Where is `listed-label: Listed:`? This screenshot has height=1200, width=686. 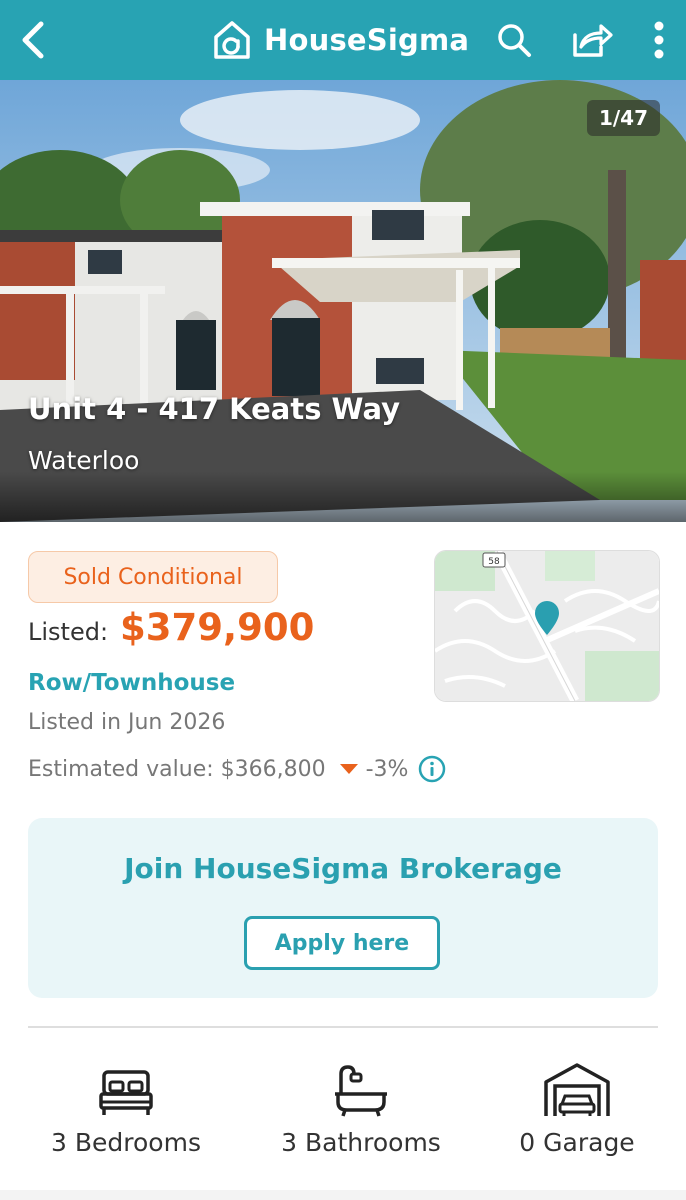 listed-label: Listed: is located at coordinates (68, 632).